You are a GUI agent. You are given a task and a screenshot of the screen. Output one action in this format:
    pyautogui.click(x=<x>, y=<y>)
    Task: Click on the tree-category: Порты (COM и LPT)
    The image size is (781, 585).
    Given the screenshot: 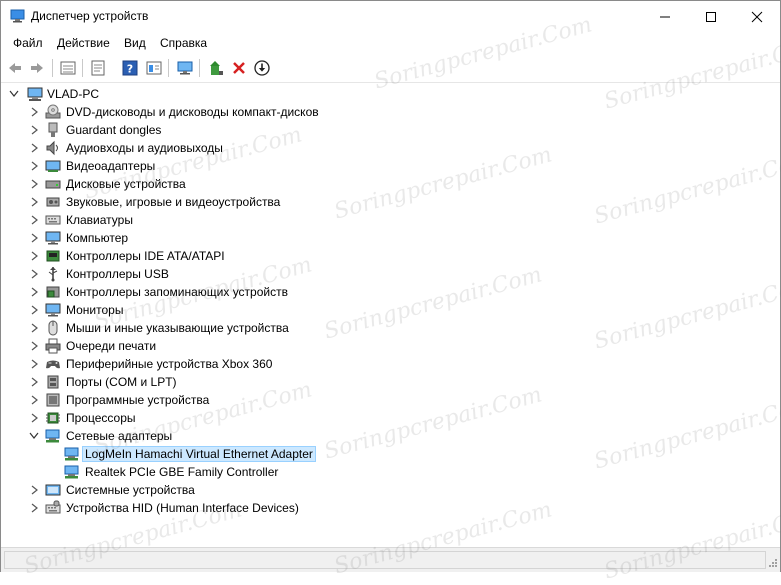 What is the action you would take?
    pyautogui.click(x=351, y=382)
    